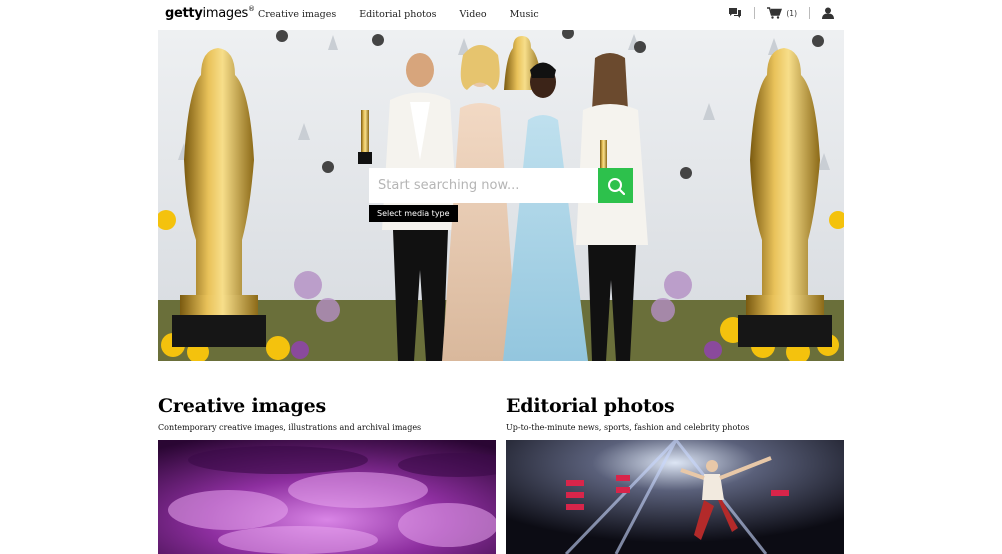  Describe the element at coordinates (791, 13) in the screenshot. I see `cart-count: (1)` at that location.